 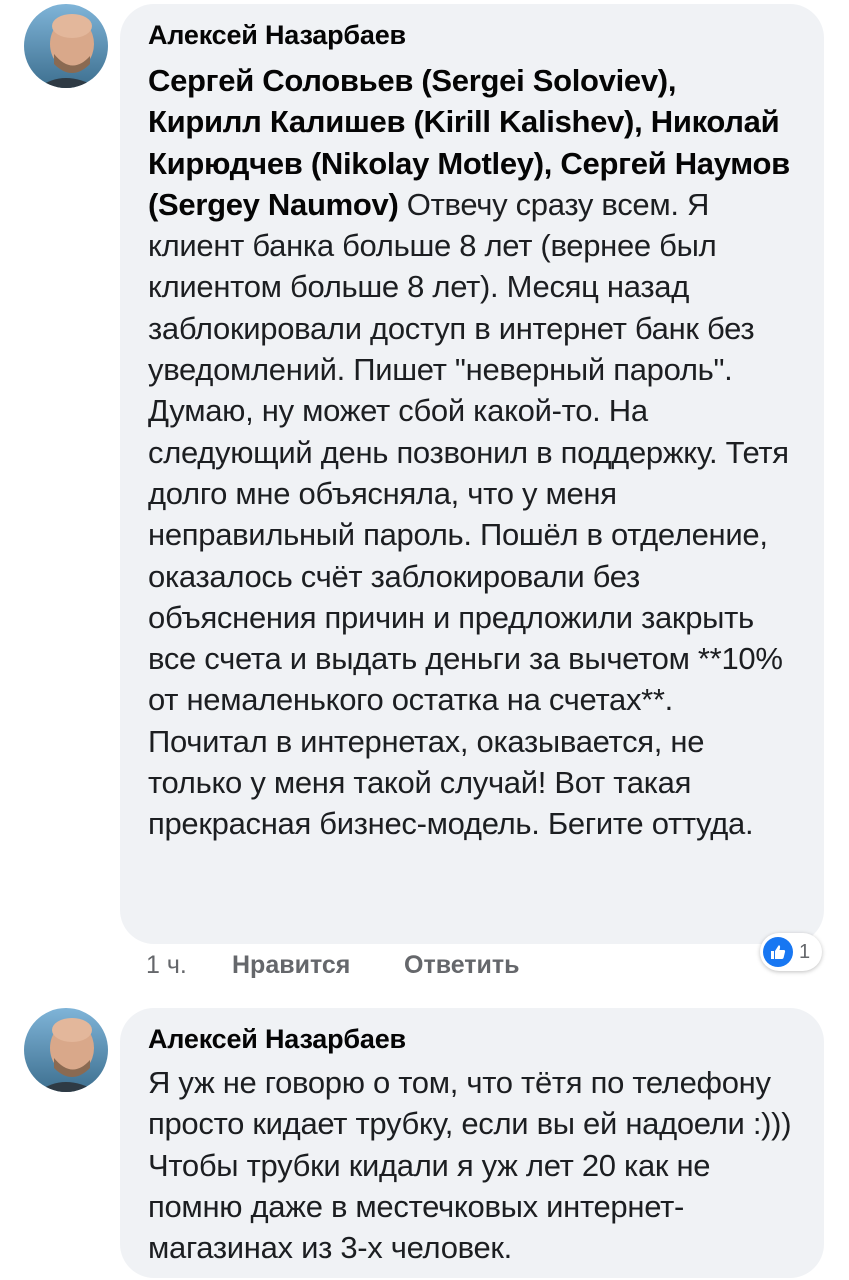 I want to click on reaction-badge: 1, so click(x=791, y=952).